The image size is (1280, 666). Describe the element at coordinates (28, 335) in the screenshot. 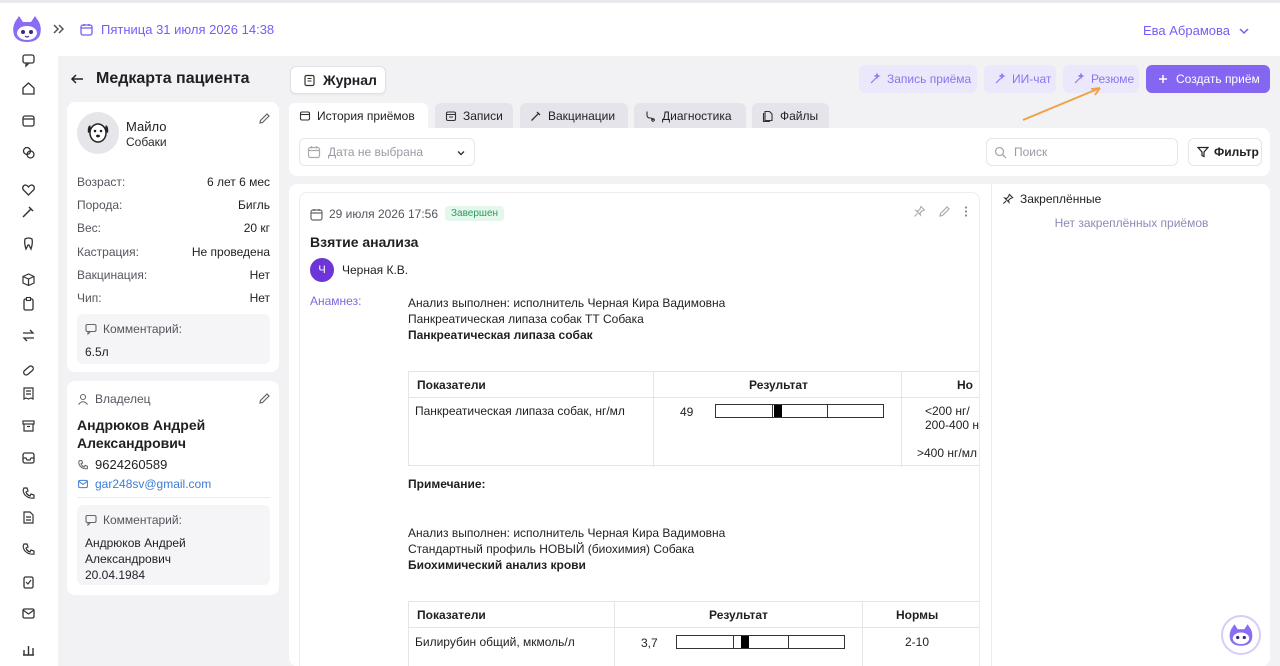

I see `transfer-icon` at that location.